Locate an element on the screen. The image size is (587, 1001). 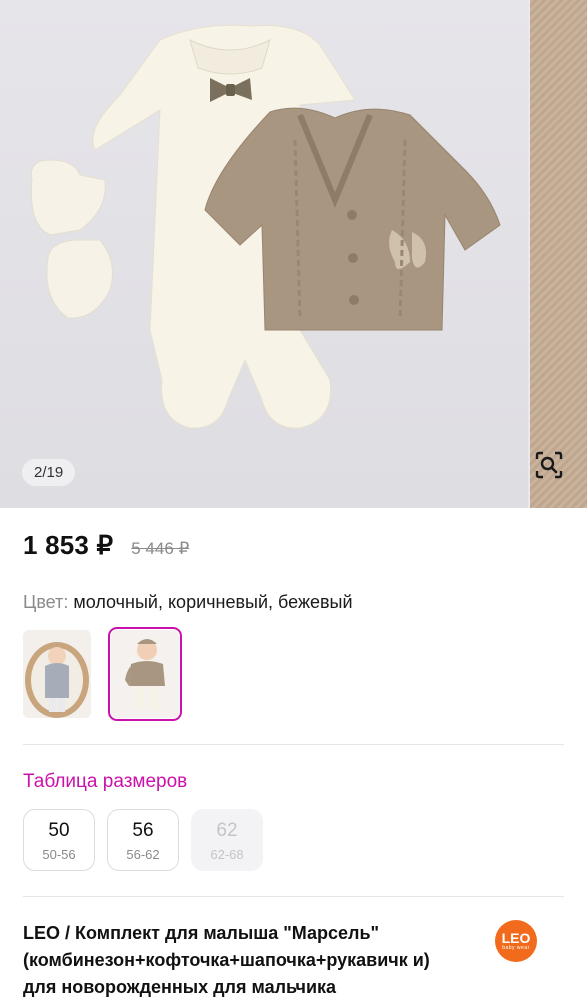
brand-logo-text: LEO is located at coordinates (516, 937).